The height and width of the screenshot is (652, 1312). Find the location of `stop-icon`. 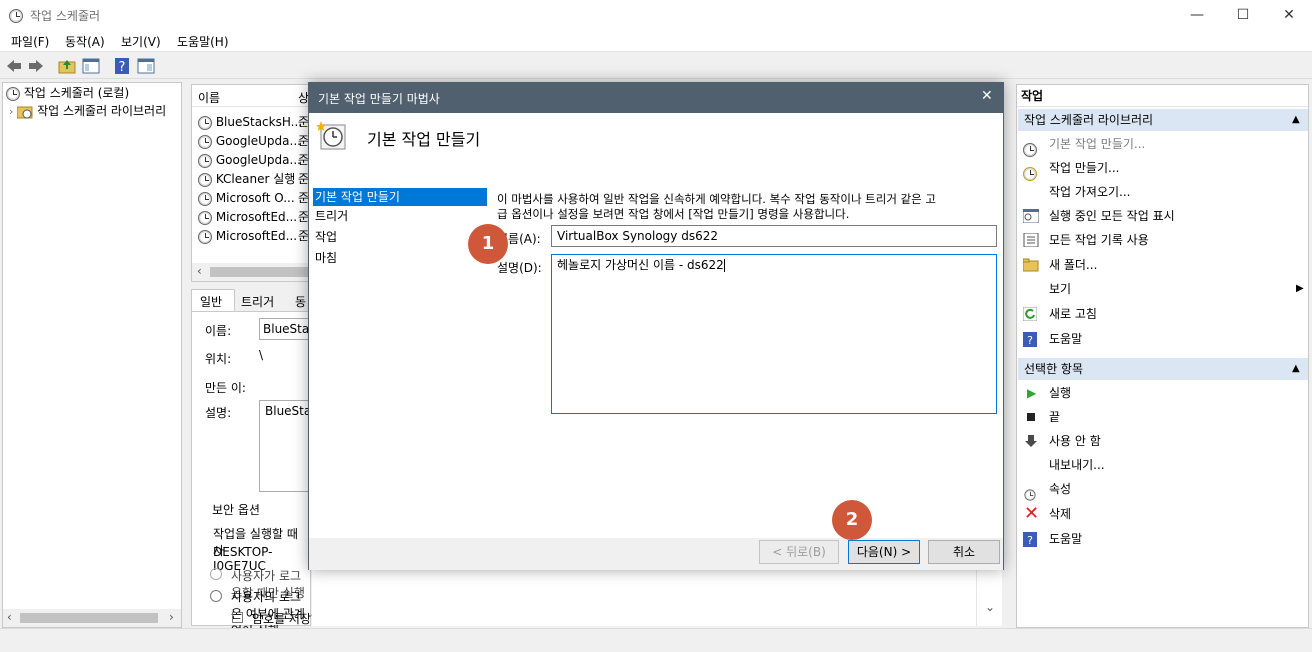

stop-icon is located at coordinates (1031, 417).